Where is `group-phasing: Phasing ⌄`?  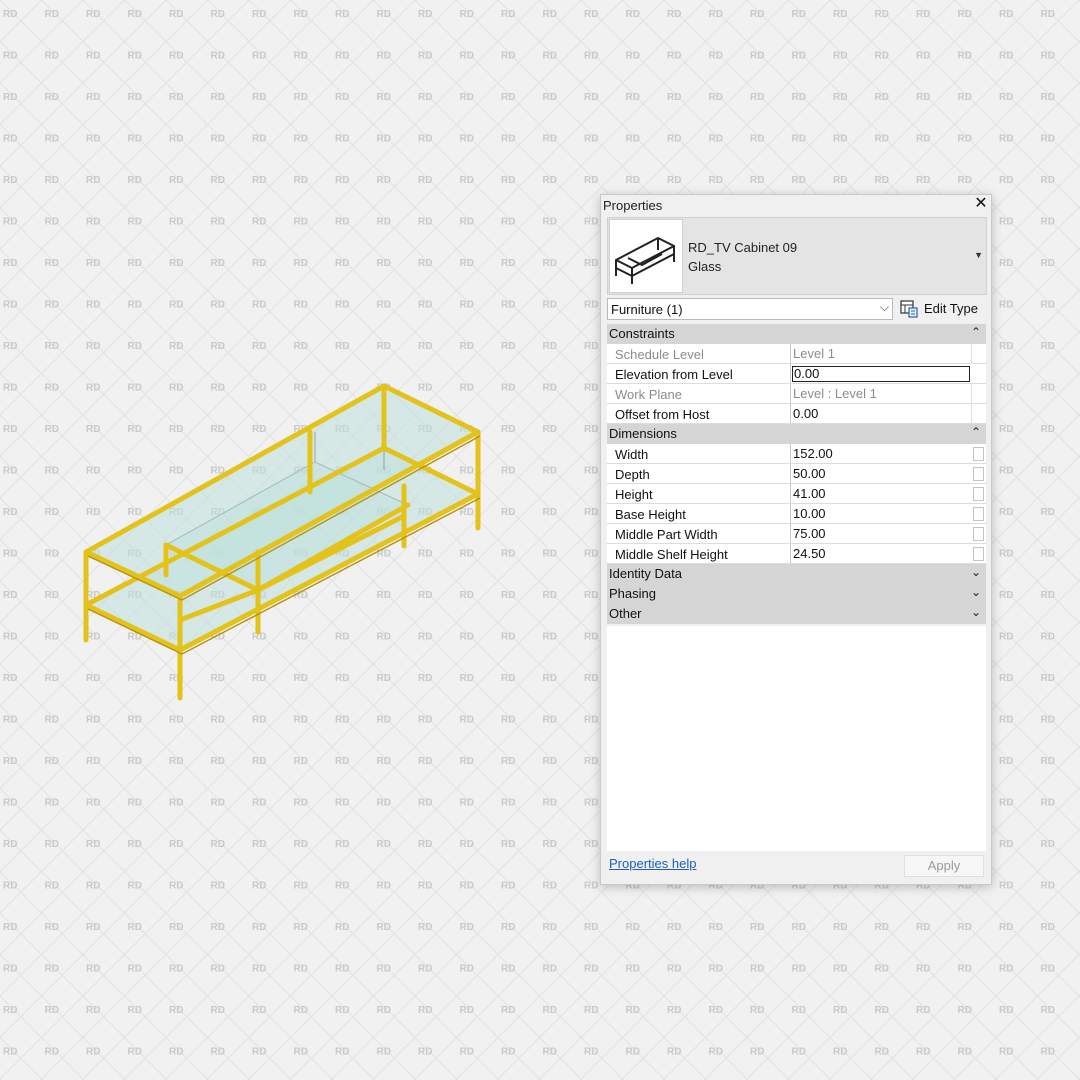 group-phasing: Phasing ⌄ is located at coordinates (796, 594).